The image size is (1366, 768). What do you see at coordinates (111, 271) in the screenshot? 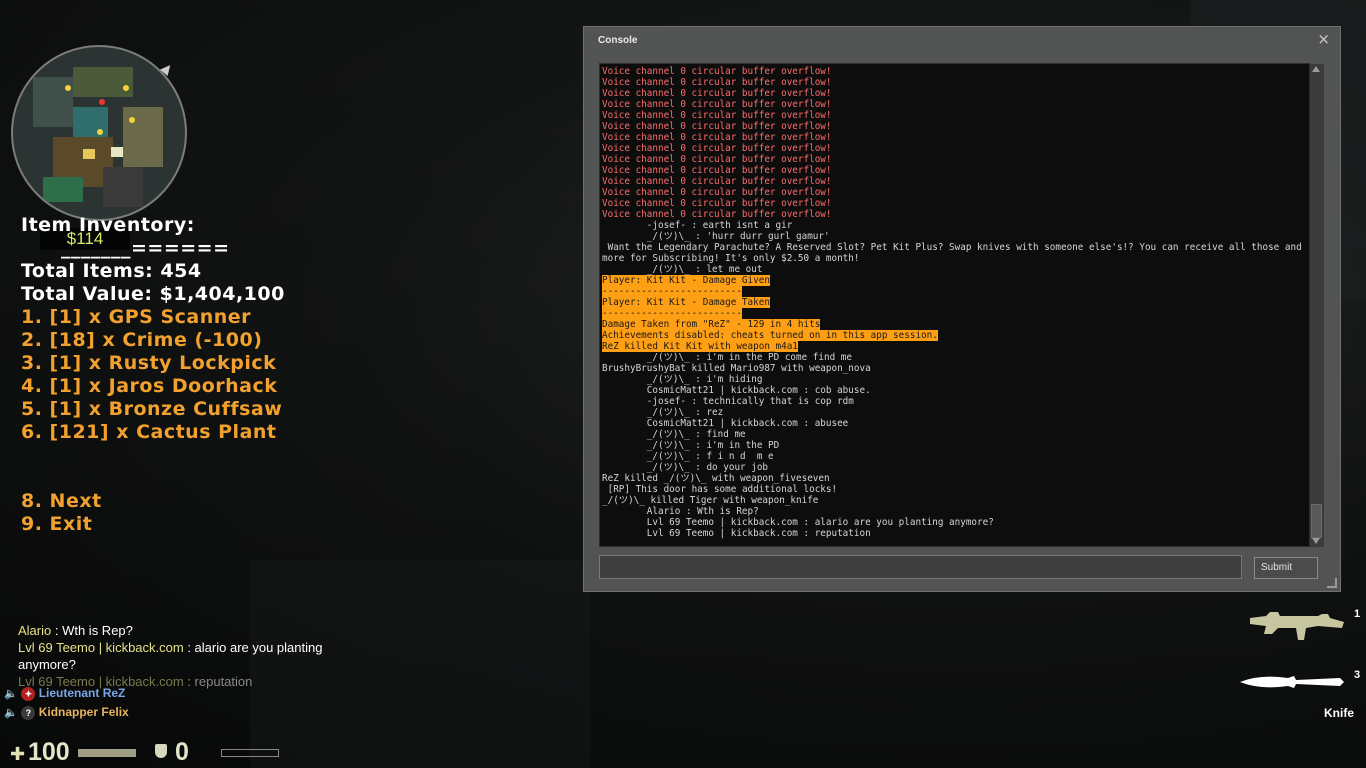
I see `inventory-total-items: Total Items: 454` at bounding box center [111, 271].